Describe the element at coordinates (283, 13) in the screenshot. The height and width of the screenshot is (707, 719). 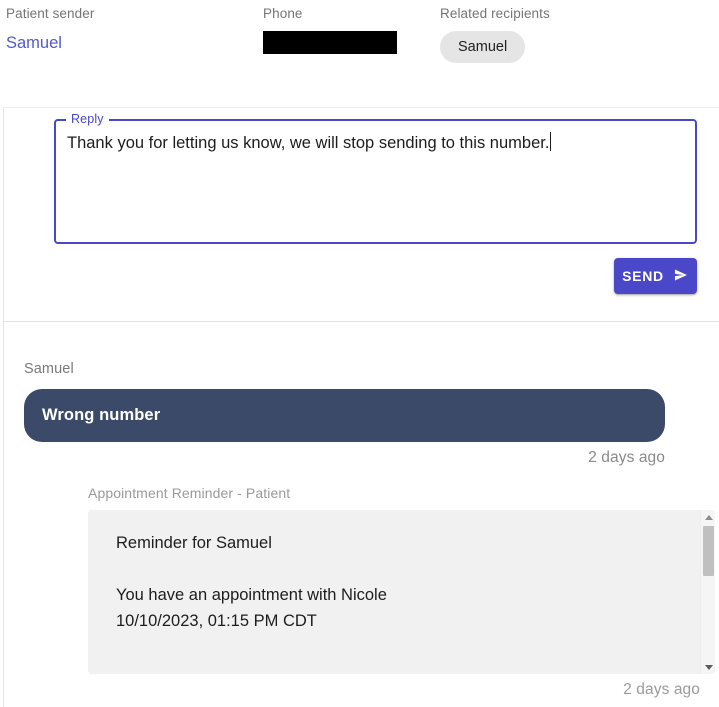
I see `phone-label: Phone` at that location.